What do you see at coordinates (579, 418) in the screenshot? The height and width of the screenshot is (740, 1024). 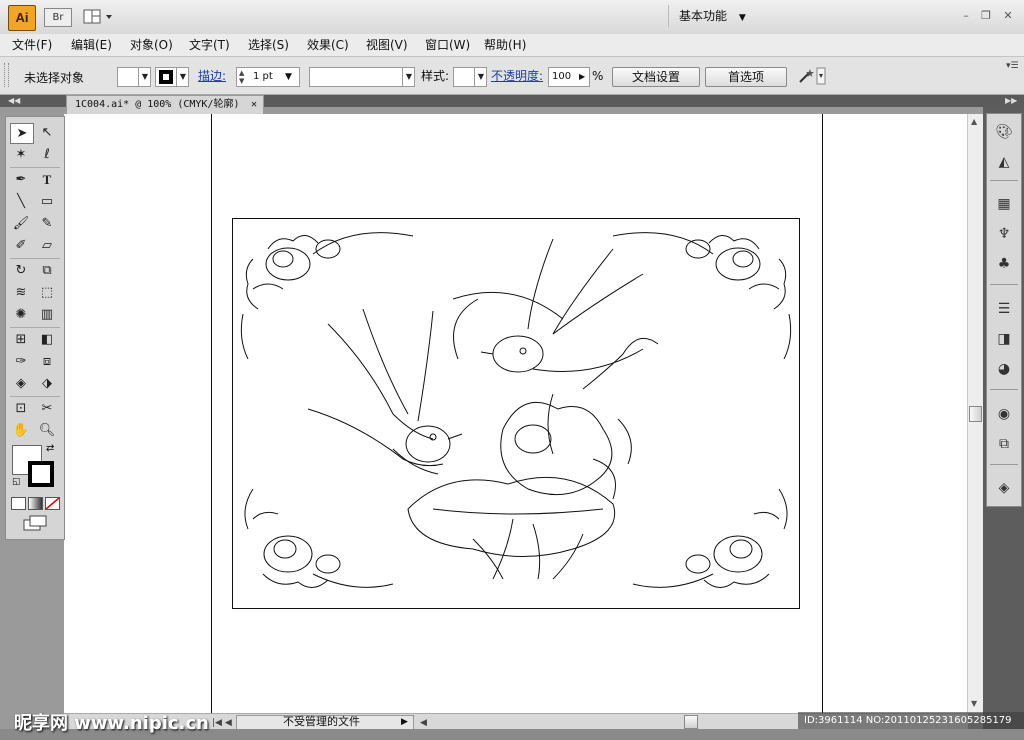 I see `lotus-flower` at bounding box center [579, 418].